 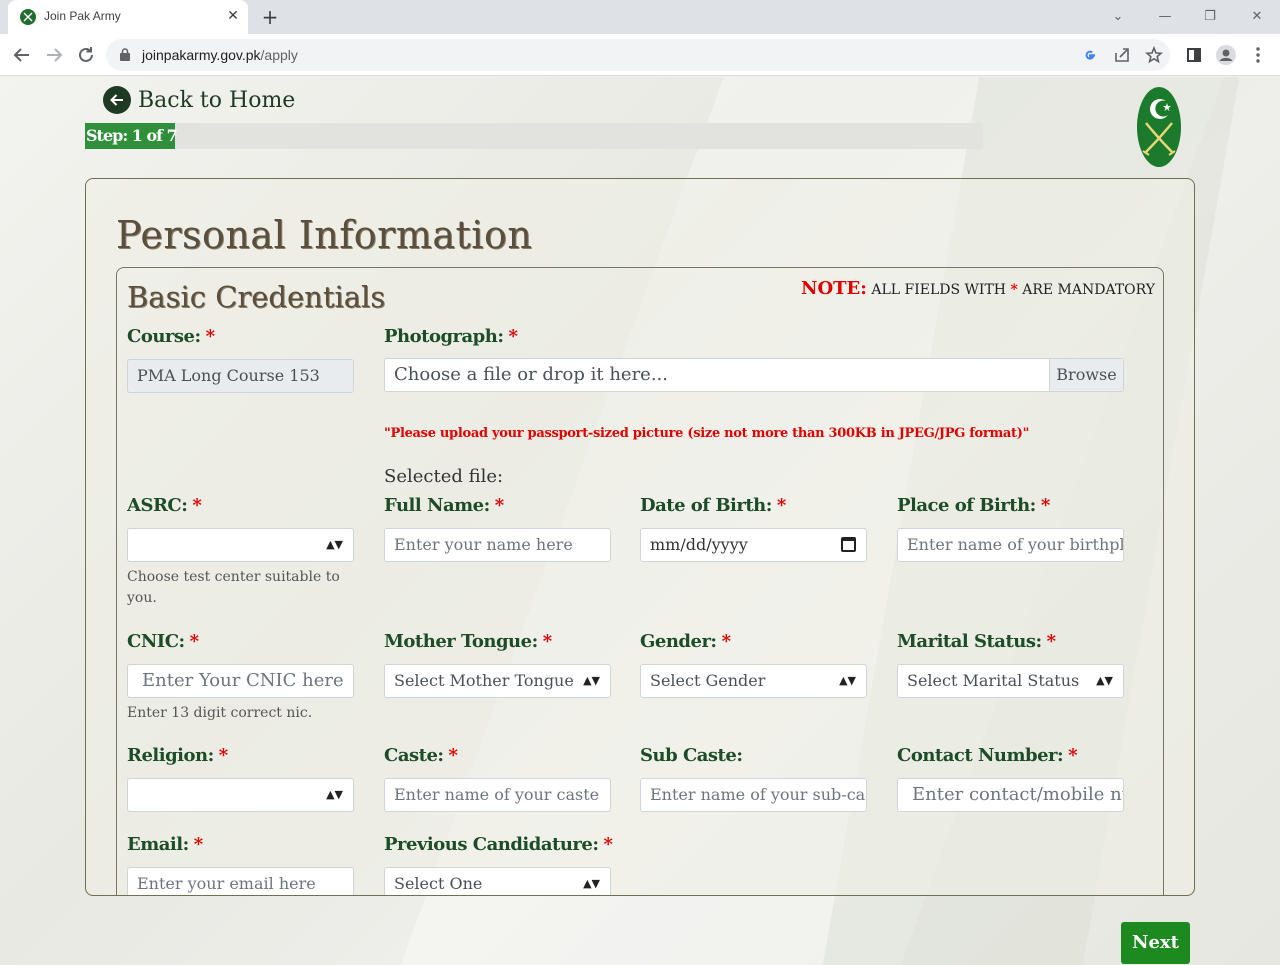 I want to click on restore-button: ❐, so click(x=1210, y=17).